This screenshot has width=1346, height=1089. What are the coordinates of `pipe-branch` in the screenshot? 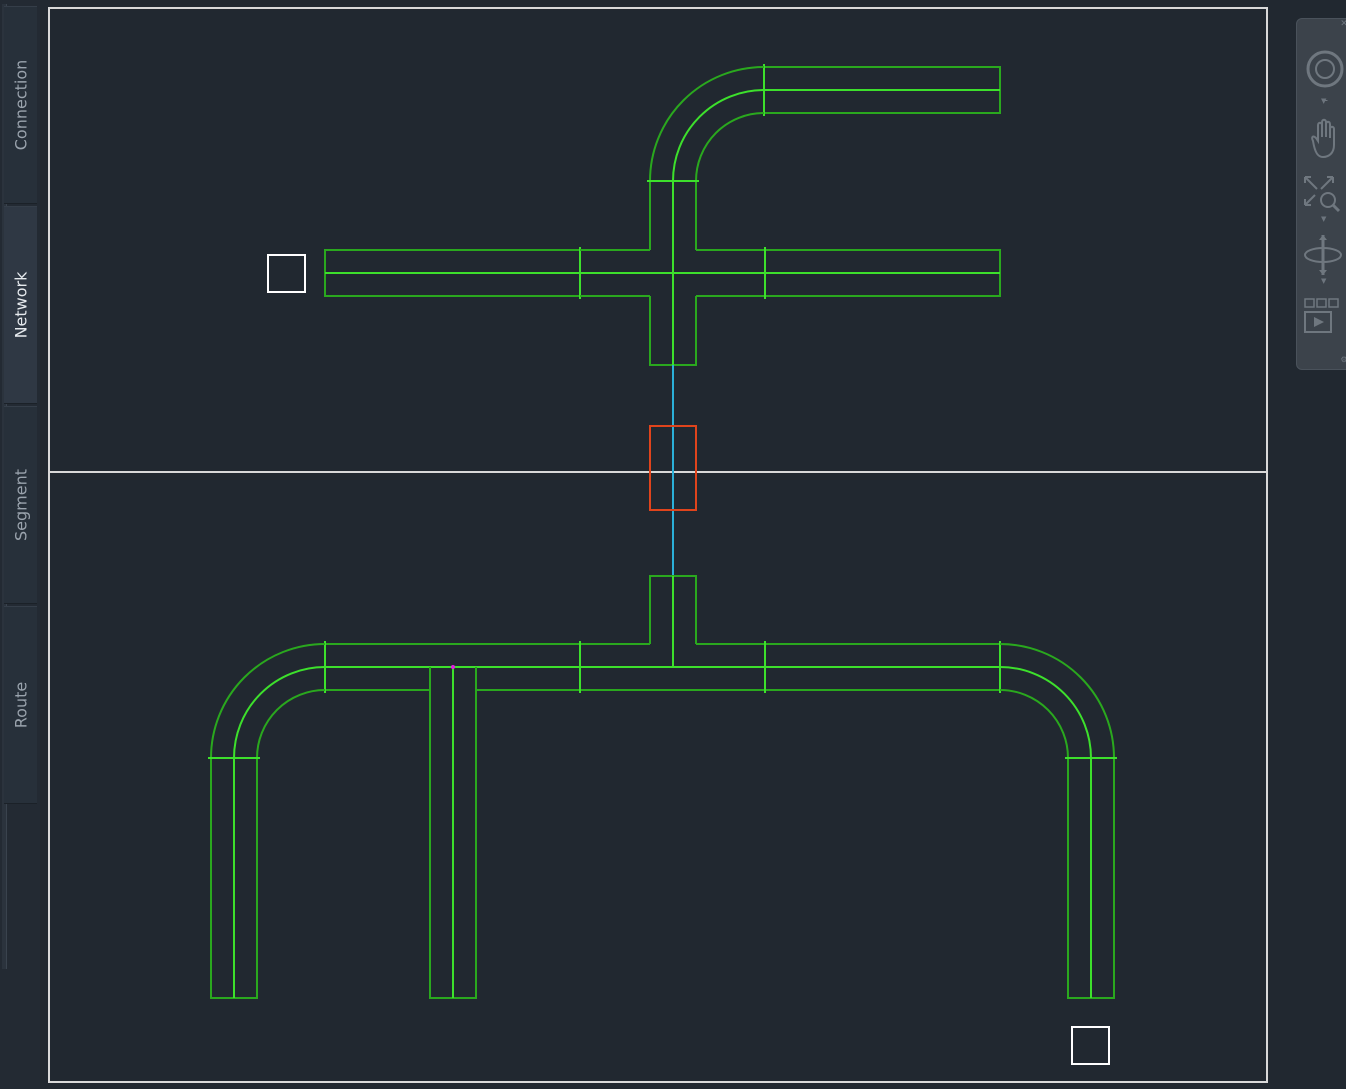 It's located at (453, 832).